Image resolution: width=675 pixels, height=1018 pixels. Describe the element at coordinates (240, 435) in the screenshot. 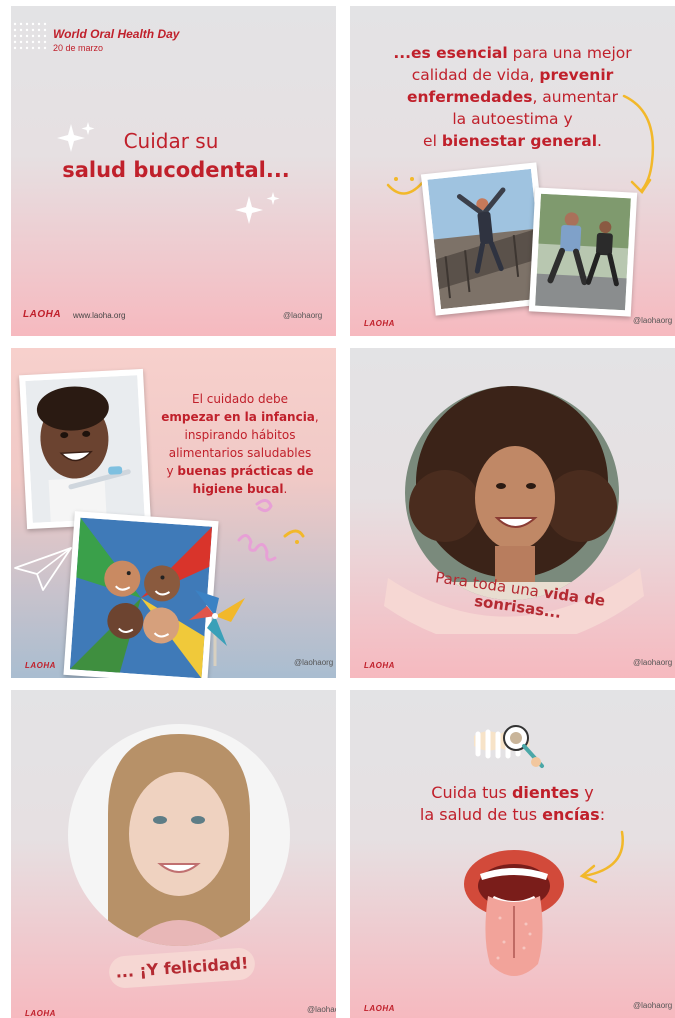

I see `text: inspirando hábitos` at that location.